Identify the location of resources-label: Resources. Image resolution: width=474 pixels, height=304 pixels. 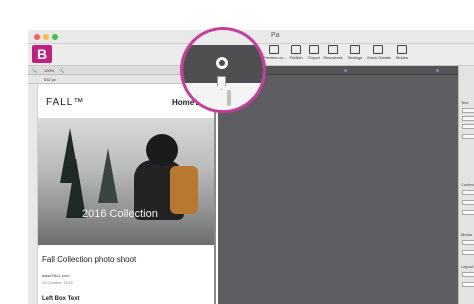
(333, 57).